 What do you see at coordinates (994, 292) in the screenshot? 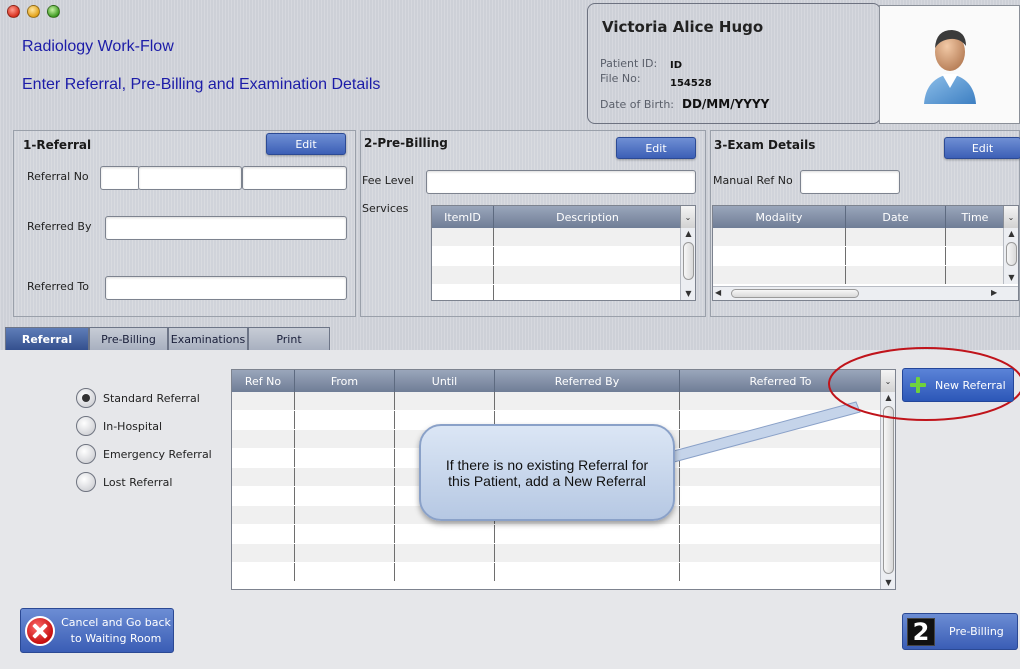
I see `scroll-right-icon: ▶` at bounding box center [994, 292].